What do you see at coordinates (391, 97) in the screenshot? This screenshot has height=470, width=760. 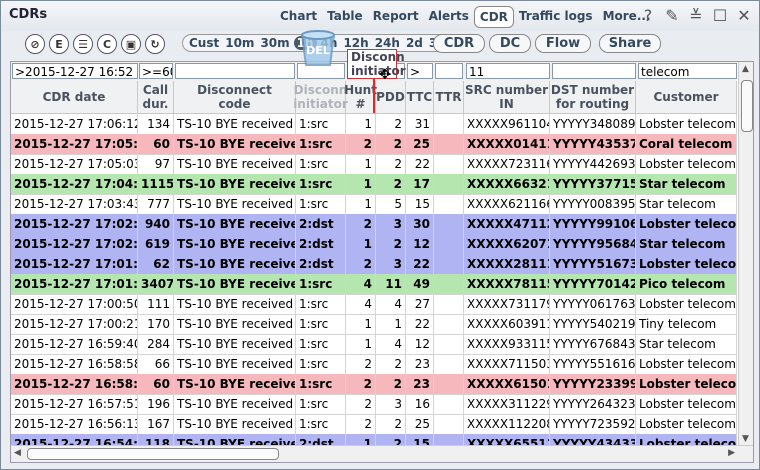 I see `header-pdd: PDD` at bounding box center [391, 97].